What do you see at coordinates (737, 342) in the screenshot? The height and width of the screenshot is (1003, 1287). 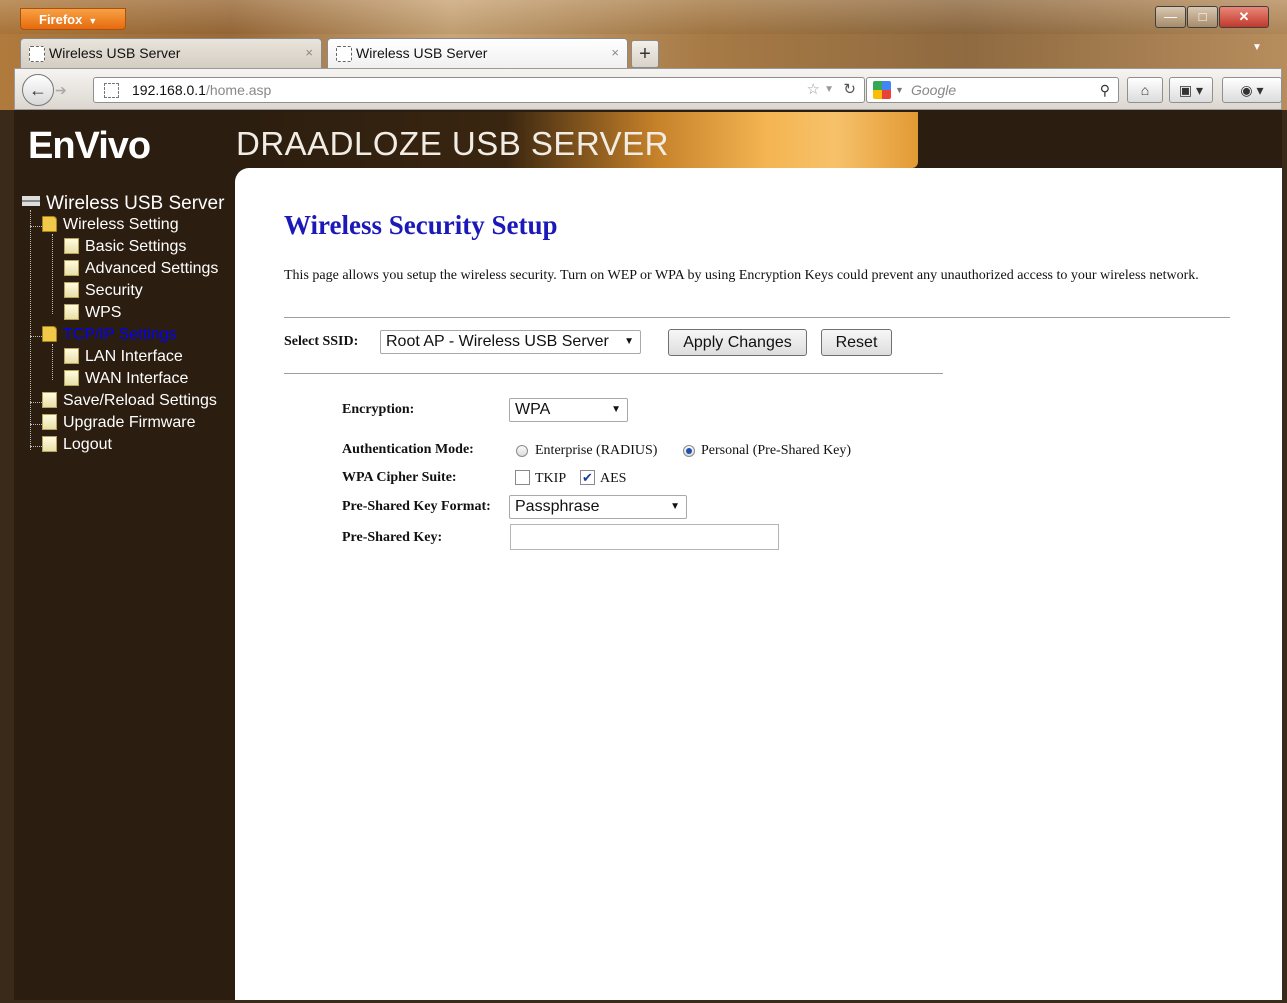 I see `apply-changes-button: Apply Changes` at bounding box center [737, 342].